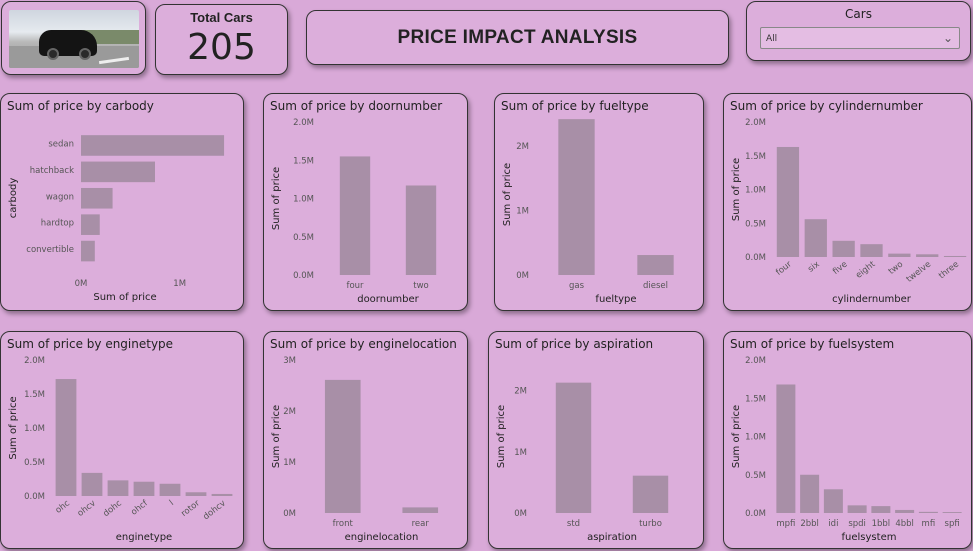 This screenshot has width=973, height=551. Describe the element at coordinates (785, 524) in the screenshot. I see `tick-label: mpfi` at that location.